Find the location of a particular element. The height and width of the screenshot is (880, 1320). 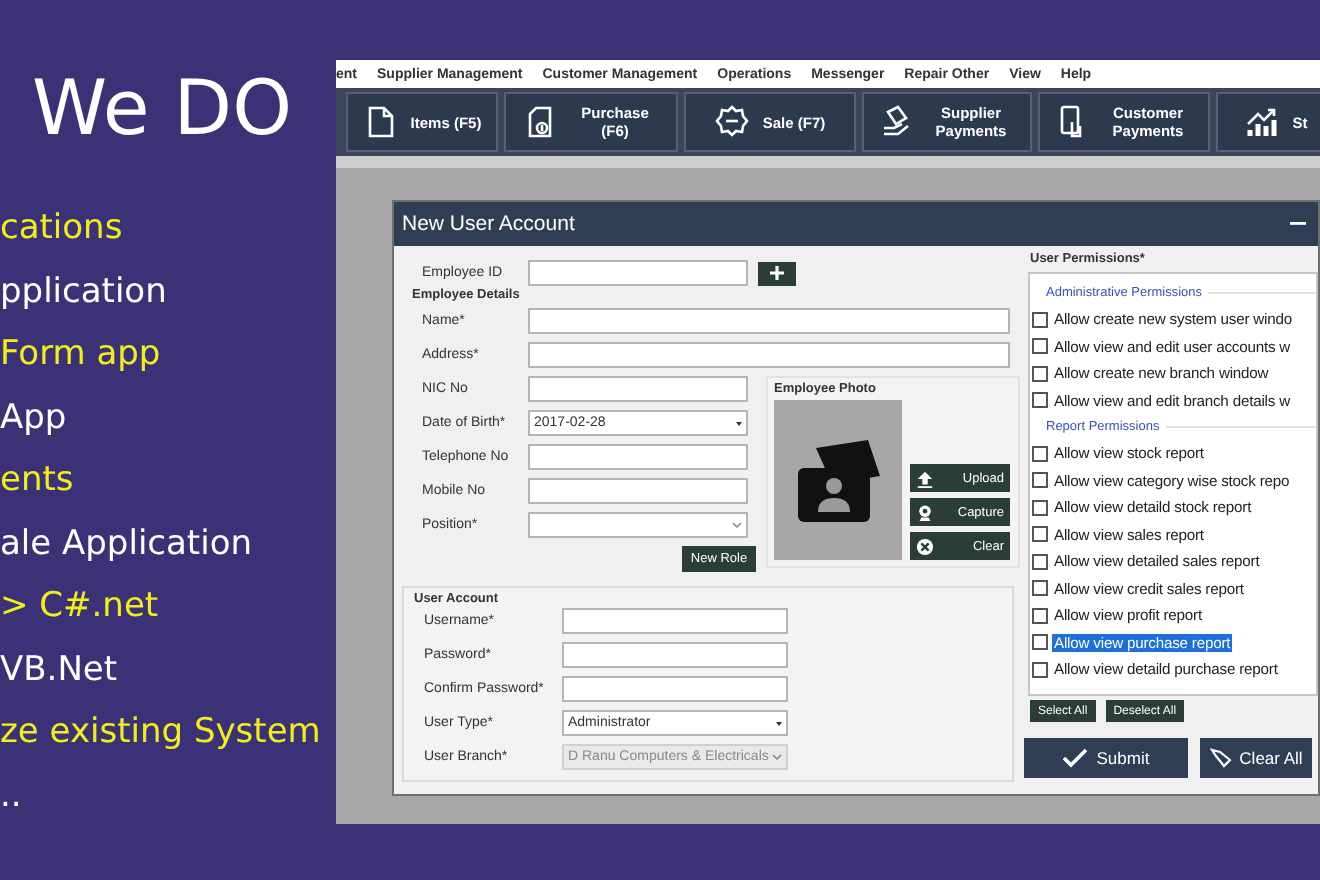

promo-heading: We DO is located at coordinates (162, 108).